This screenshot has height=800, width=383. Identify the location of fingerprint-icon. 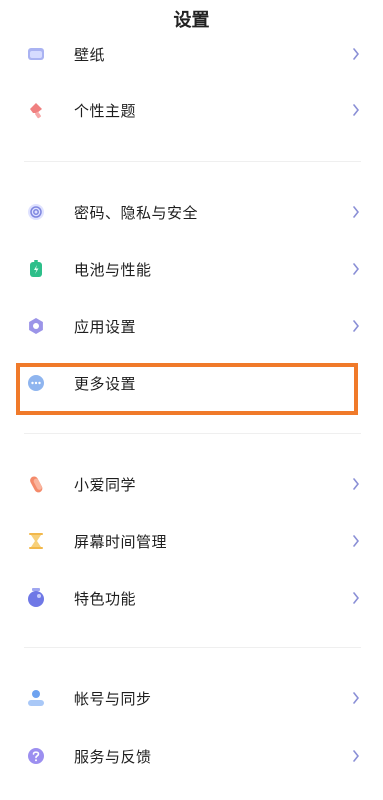
(36, 212).